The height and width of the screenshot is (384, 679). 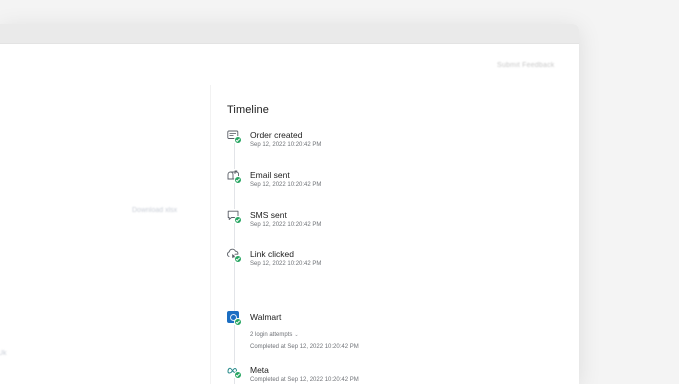 I want to click on background-label: Uk, so click(x=3, y=353).